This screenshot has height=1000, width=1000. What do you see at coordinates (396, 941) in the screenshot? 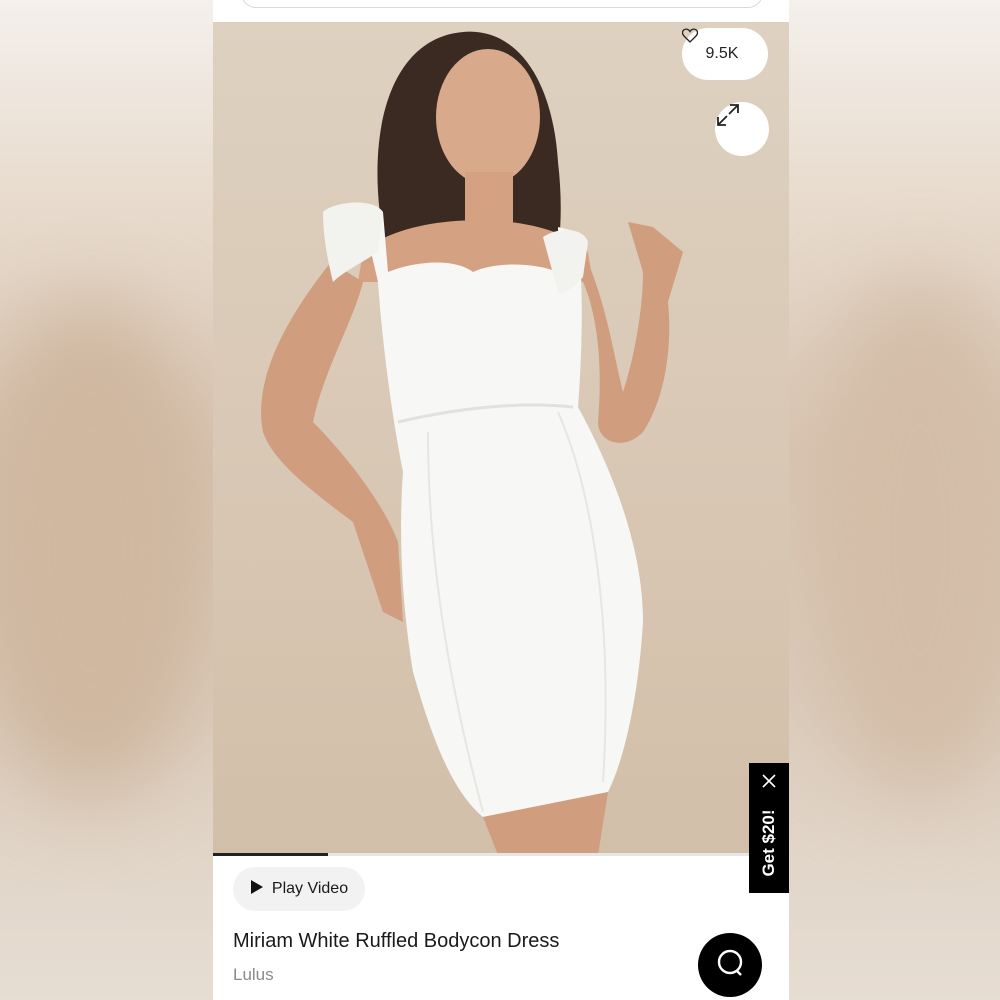
I see `product-title: Miriam White Ruffled Bodycon Dress` at bounding box center [396, 941].